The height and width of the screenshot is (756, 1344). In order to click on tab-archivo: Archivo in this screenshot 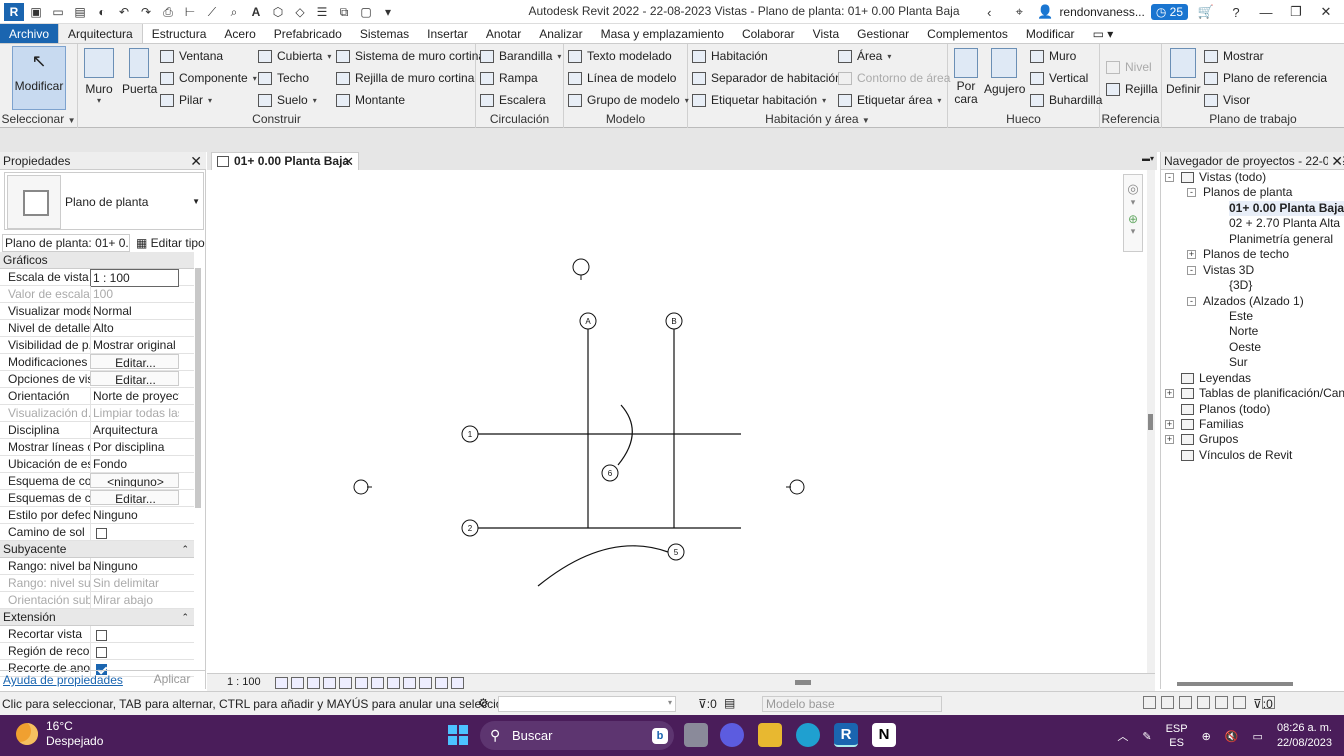, I will do `click(29, 33)`.